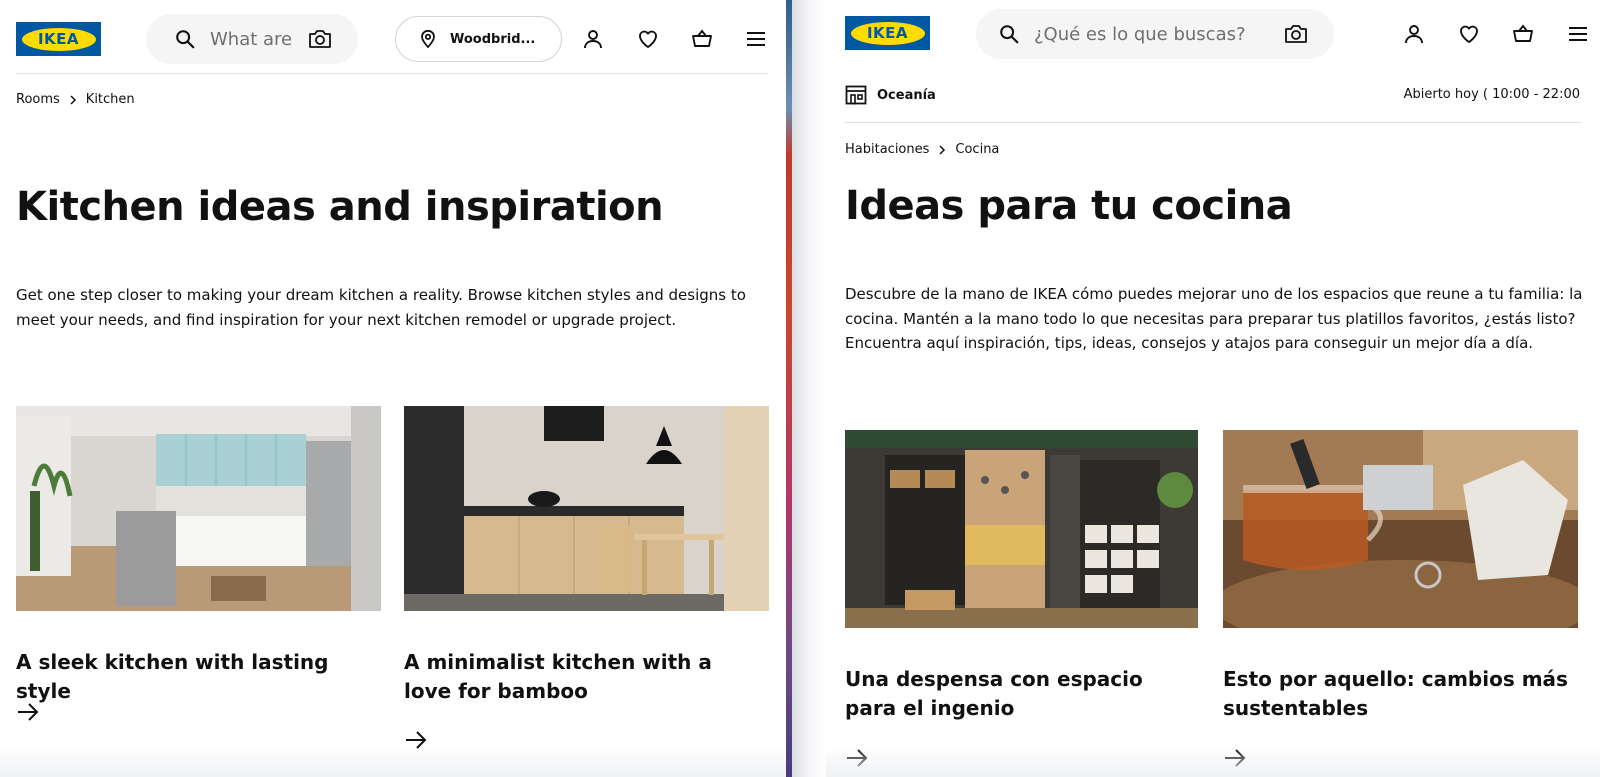 This screenshot has height=777, width=1600. Describe the element at coordinates (1069, 206) in the screenshot. I see `page-title: Ideas para tu cocina` at that location.